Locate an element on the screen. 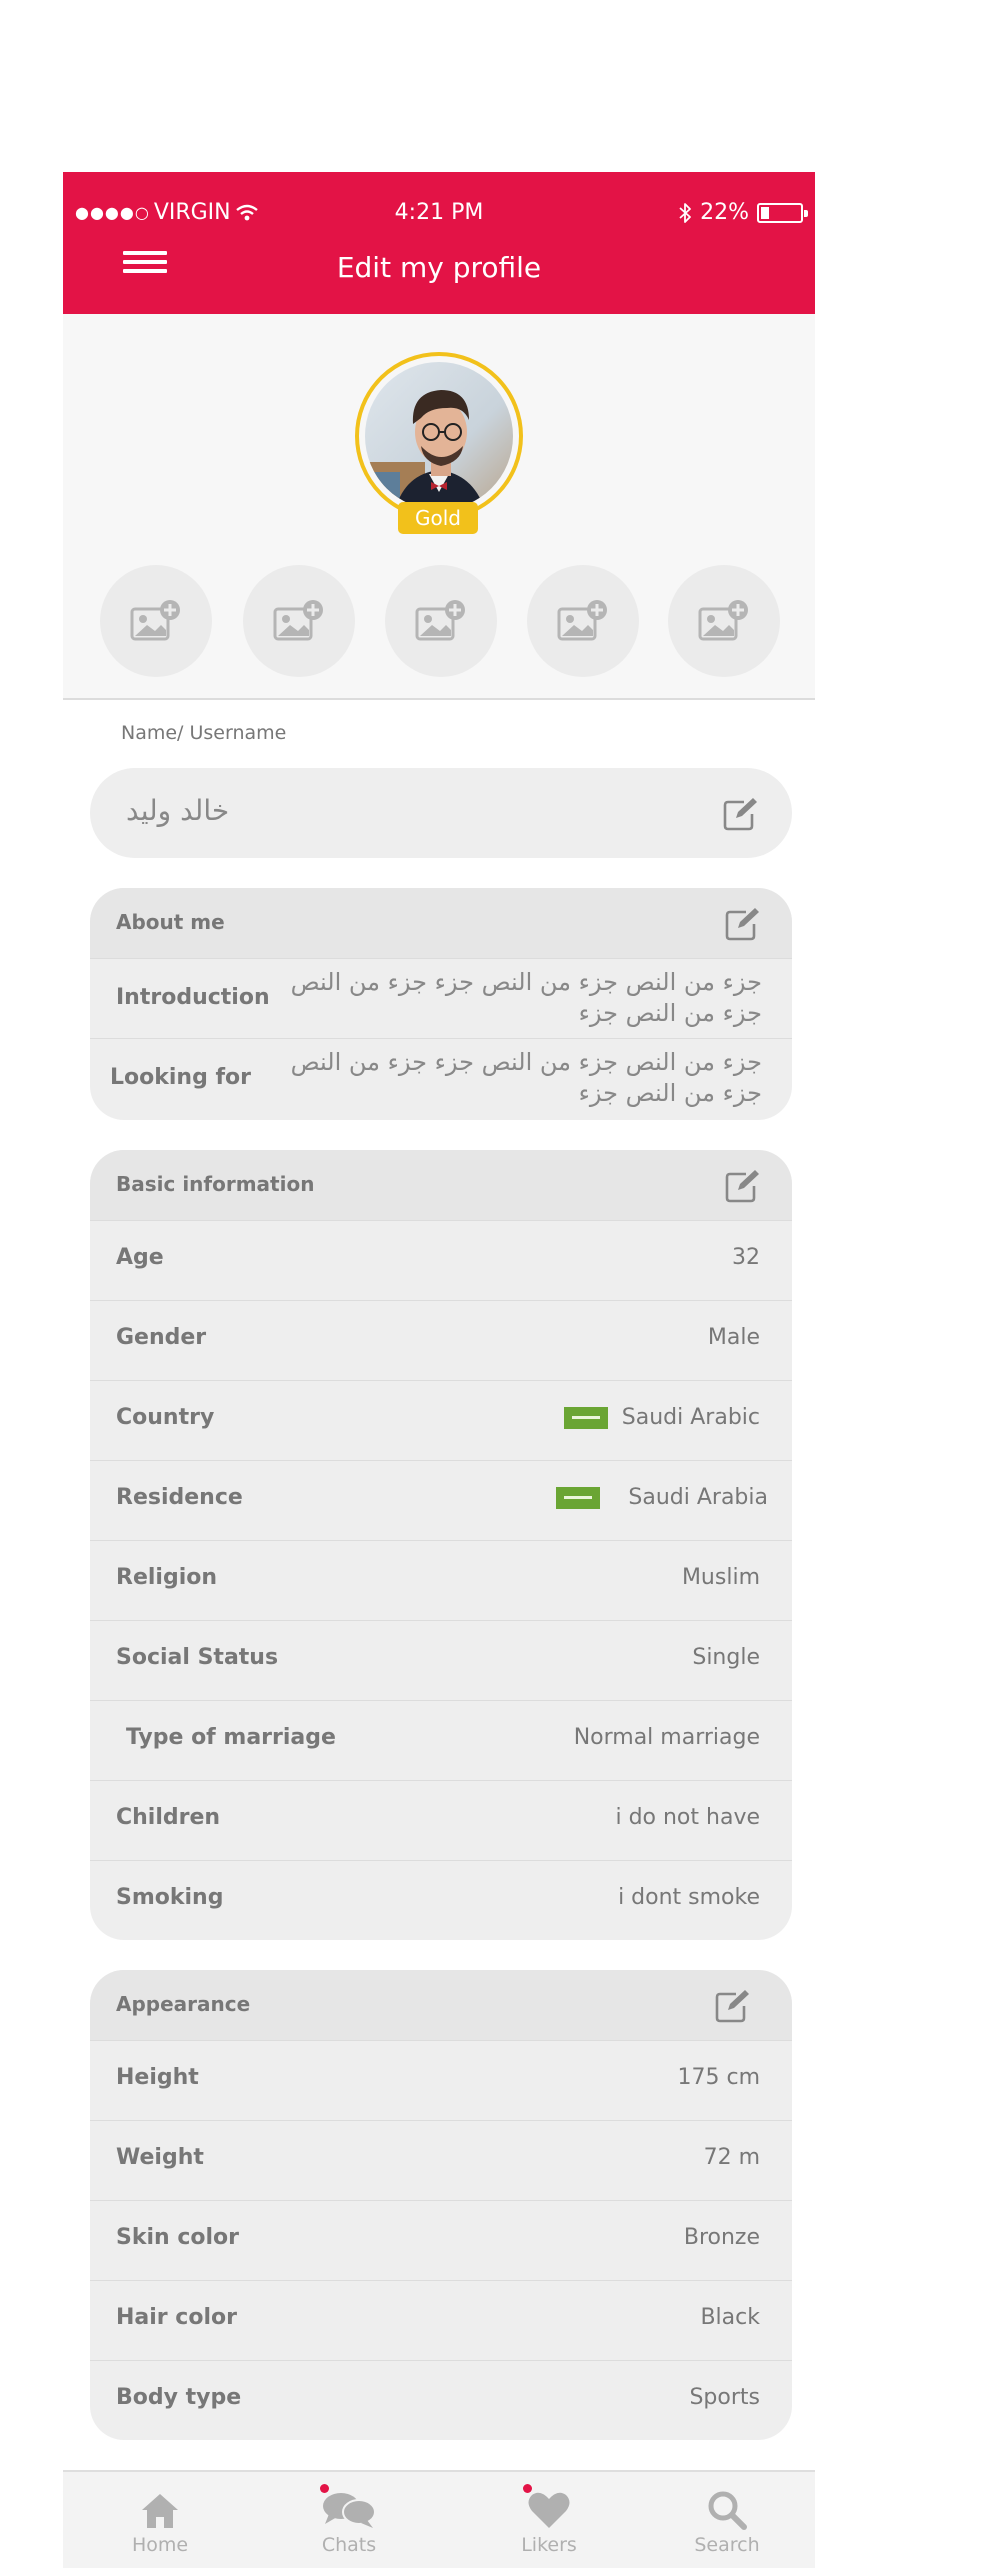  row-label: Country is located at coordinates (165, 1417).